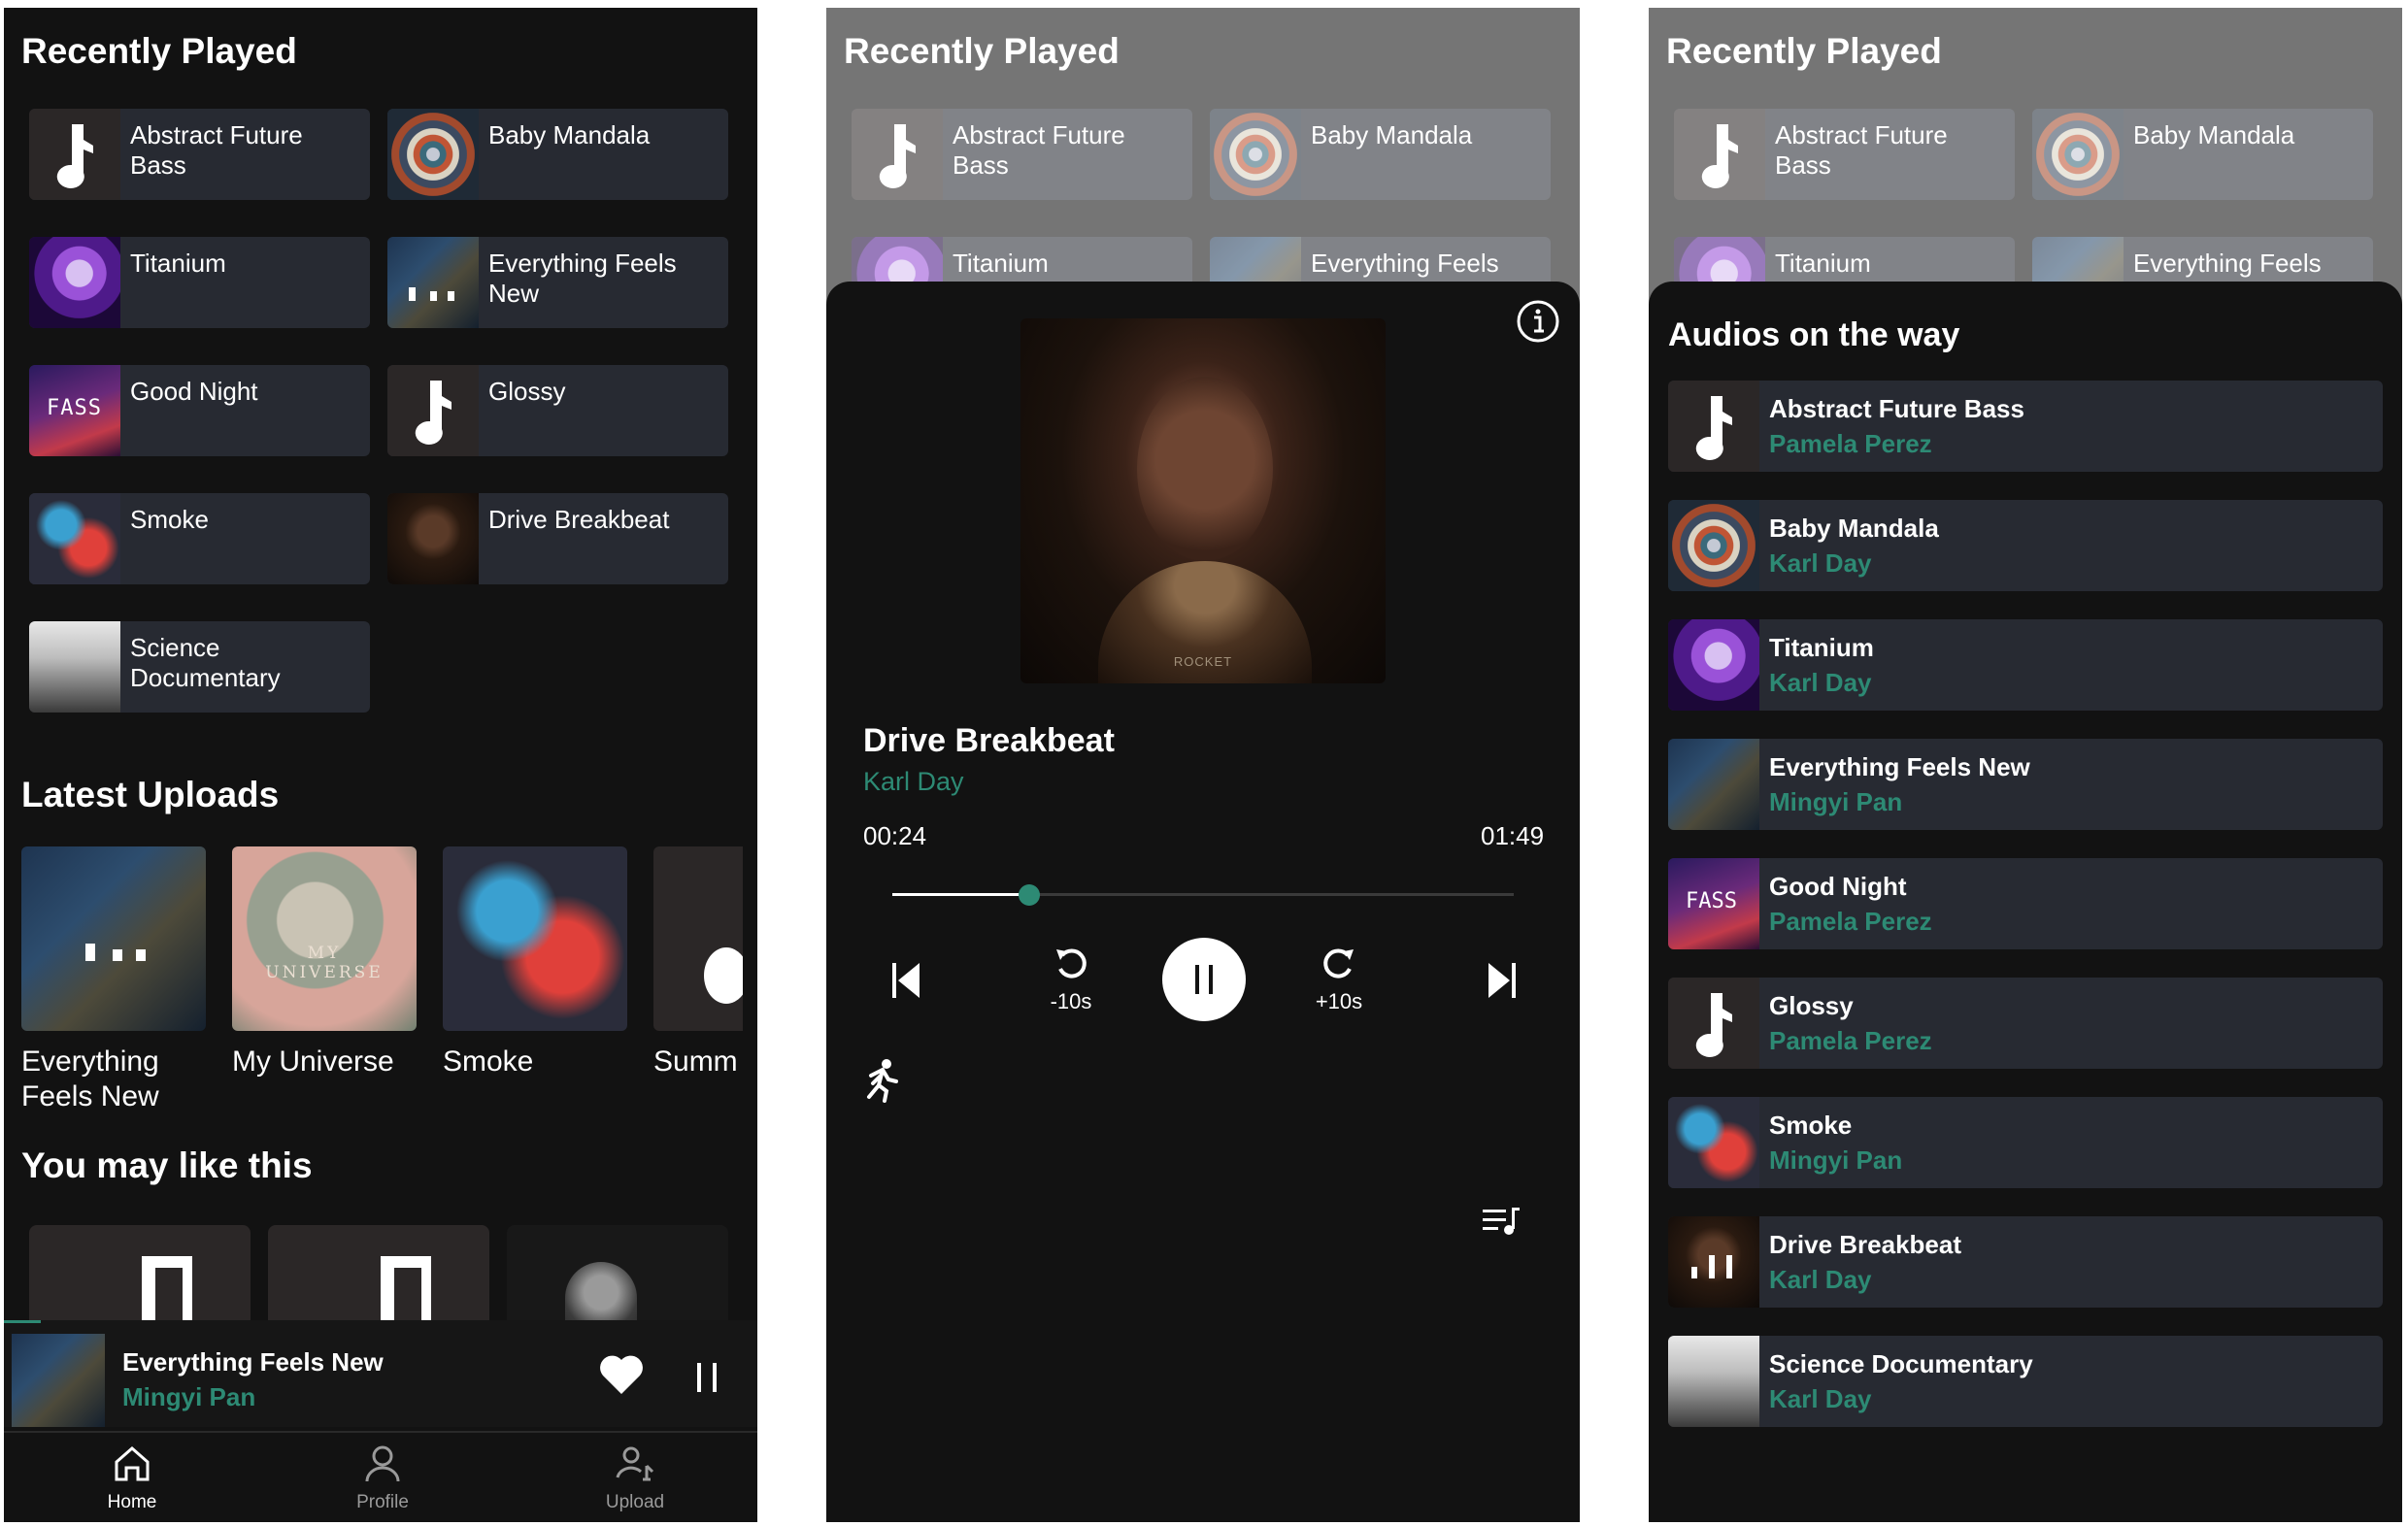  What do you see at coordinates (1538, 324) in the screenshot?
I see `info-icon` at bounding box center [1538, 324].